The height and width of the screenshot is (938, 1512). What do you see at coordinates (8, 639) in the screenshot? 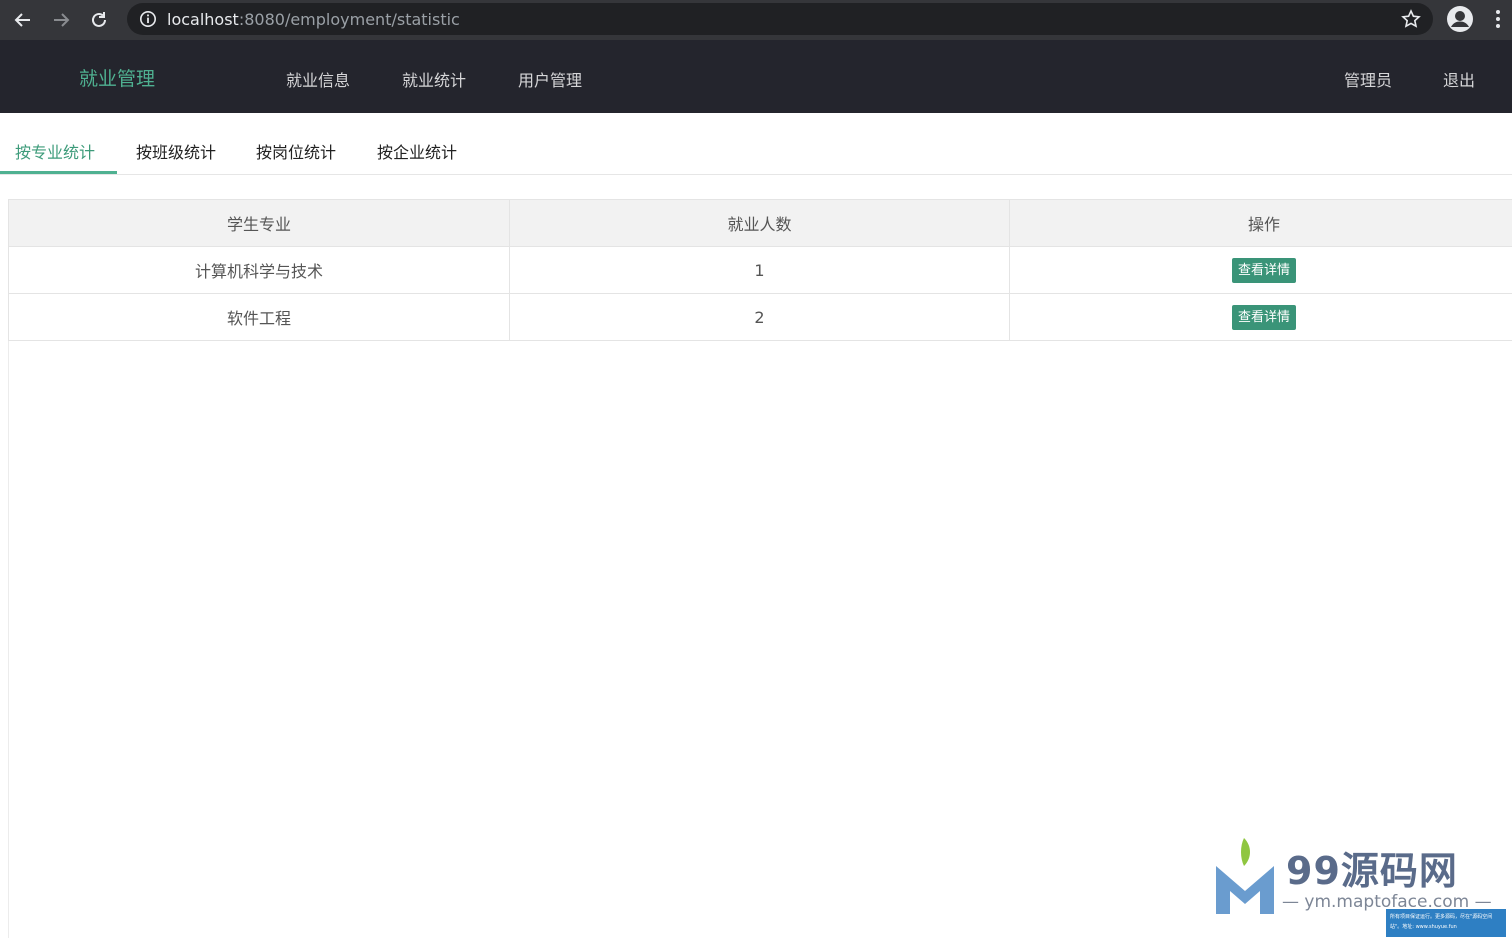
I see `content-left-border` at bounding box center [8, 639].